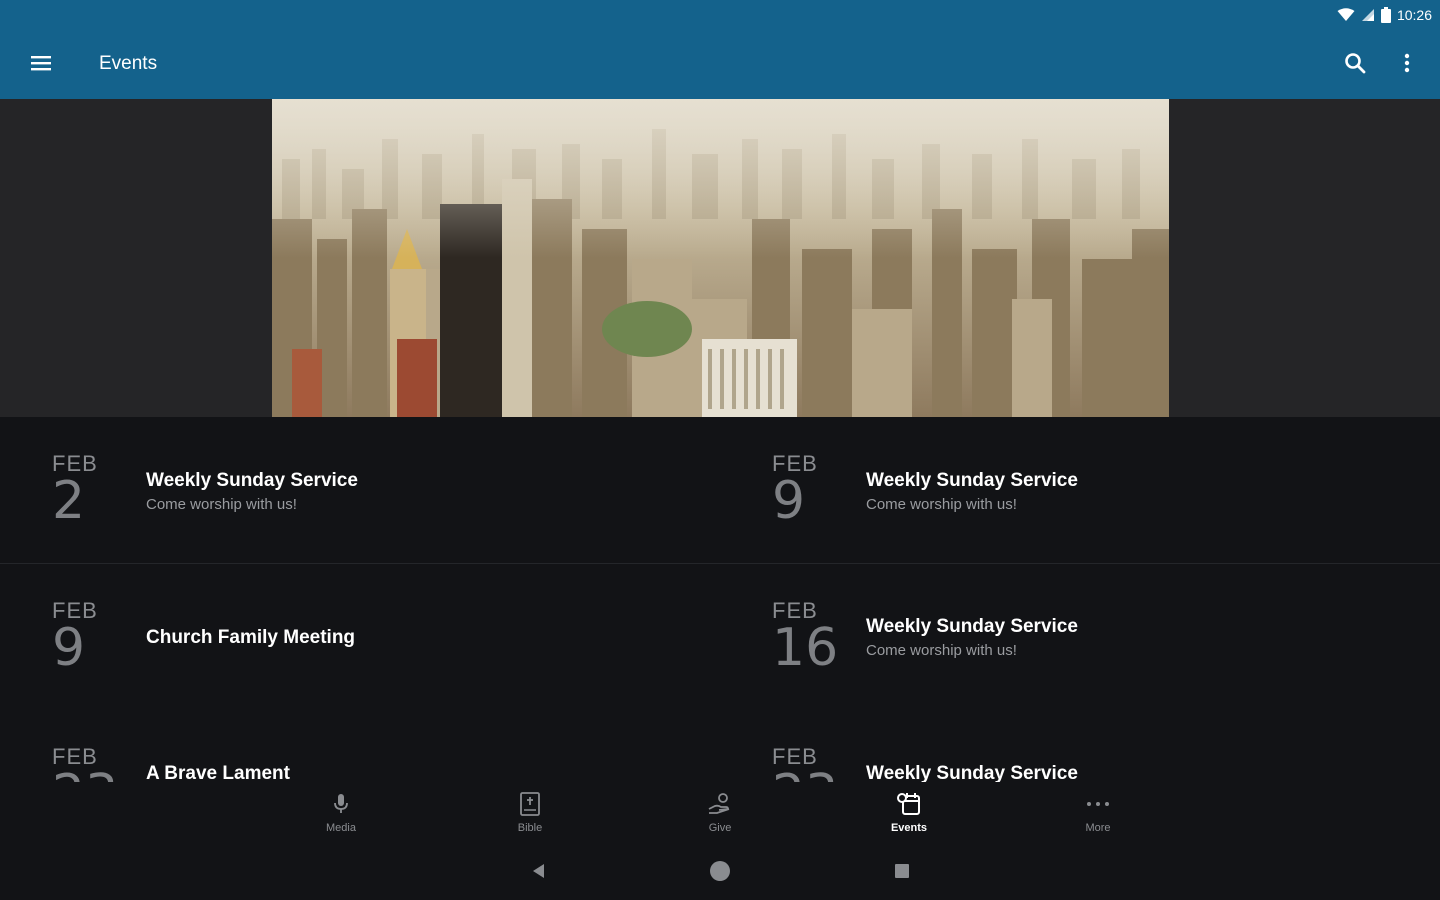  I want to click on nav-events: Events, so click(909, 815).